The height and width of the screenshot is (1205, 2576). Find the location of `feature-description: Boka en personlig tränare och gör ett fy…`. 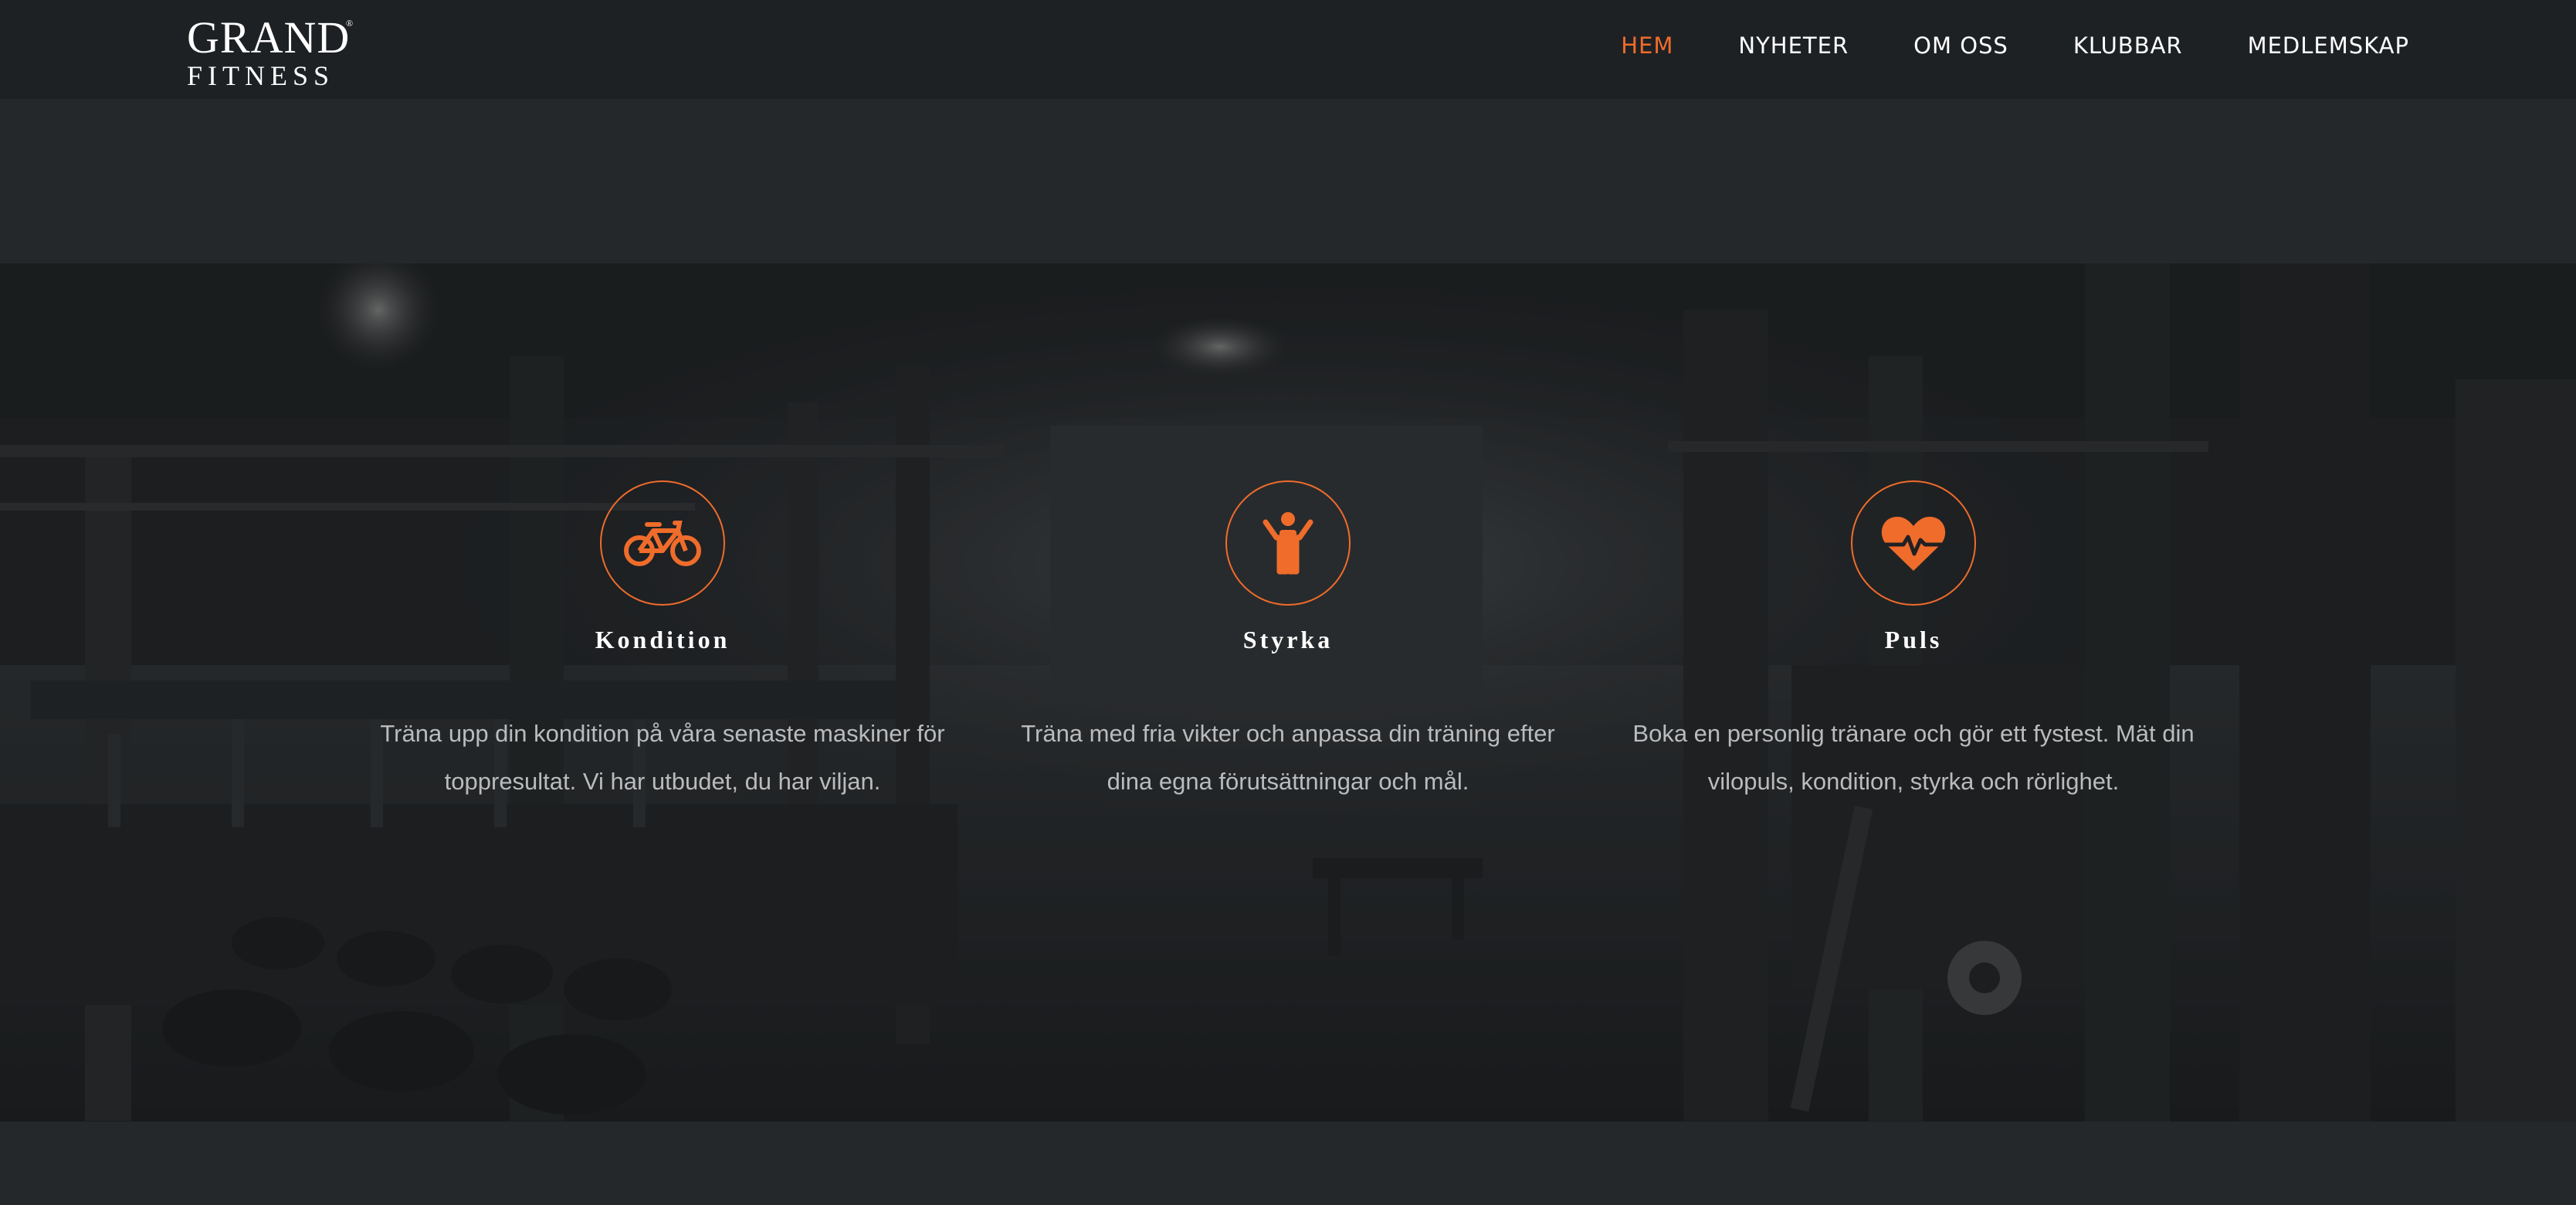

feature-description: Boka en personlig tränare och gör ett fy… is located at coordinates (1913, 758).